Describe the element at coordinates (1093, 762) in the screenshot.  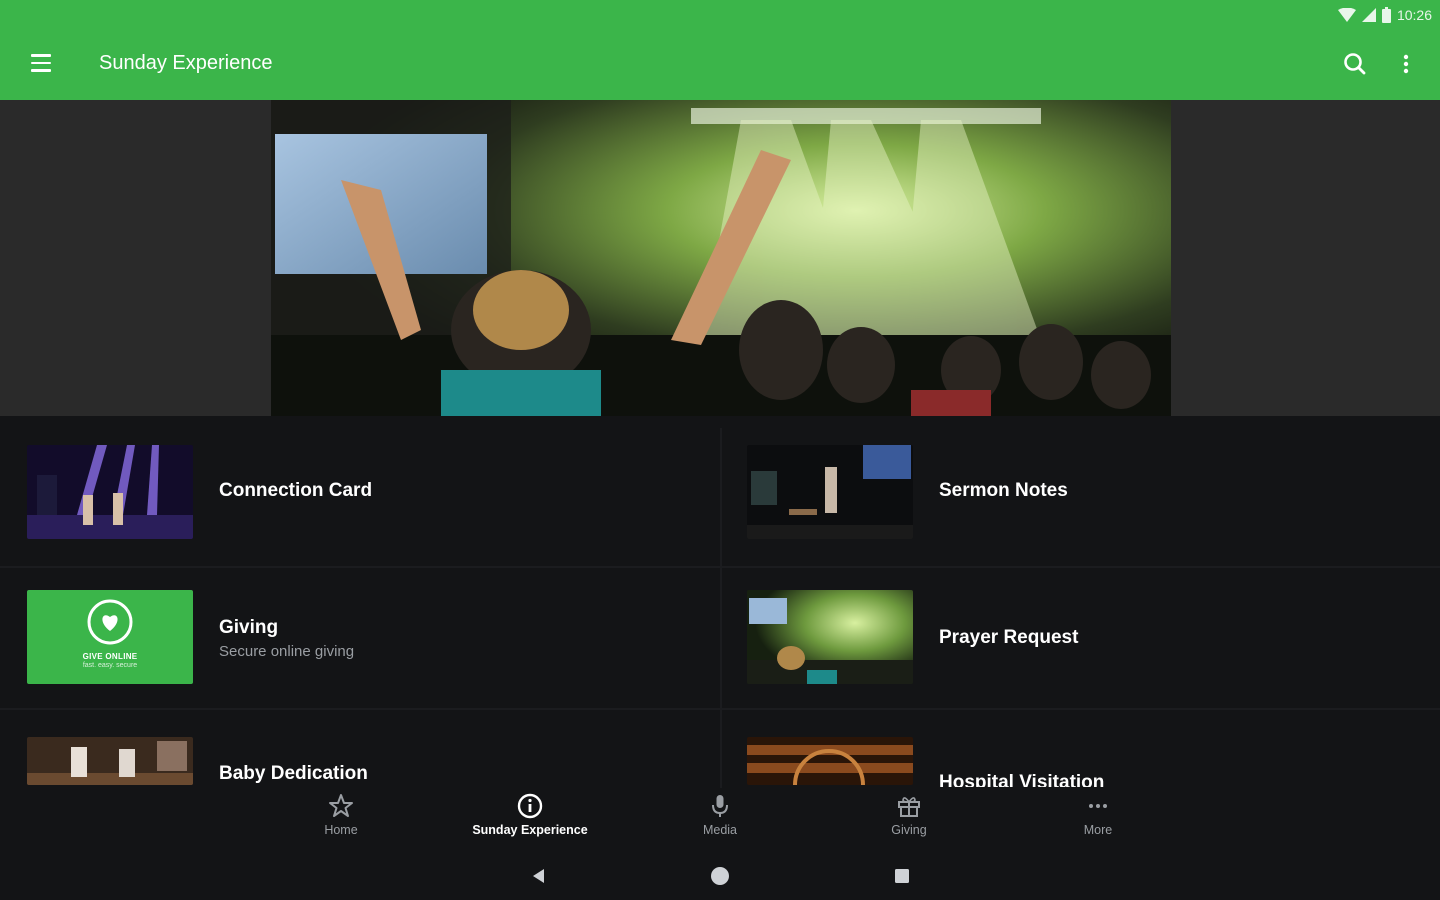
I see `list-item-hospital-visitation: Hospital Visitation` at that location.